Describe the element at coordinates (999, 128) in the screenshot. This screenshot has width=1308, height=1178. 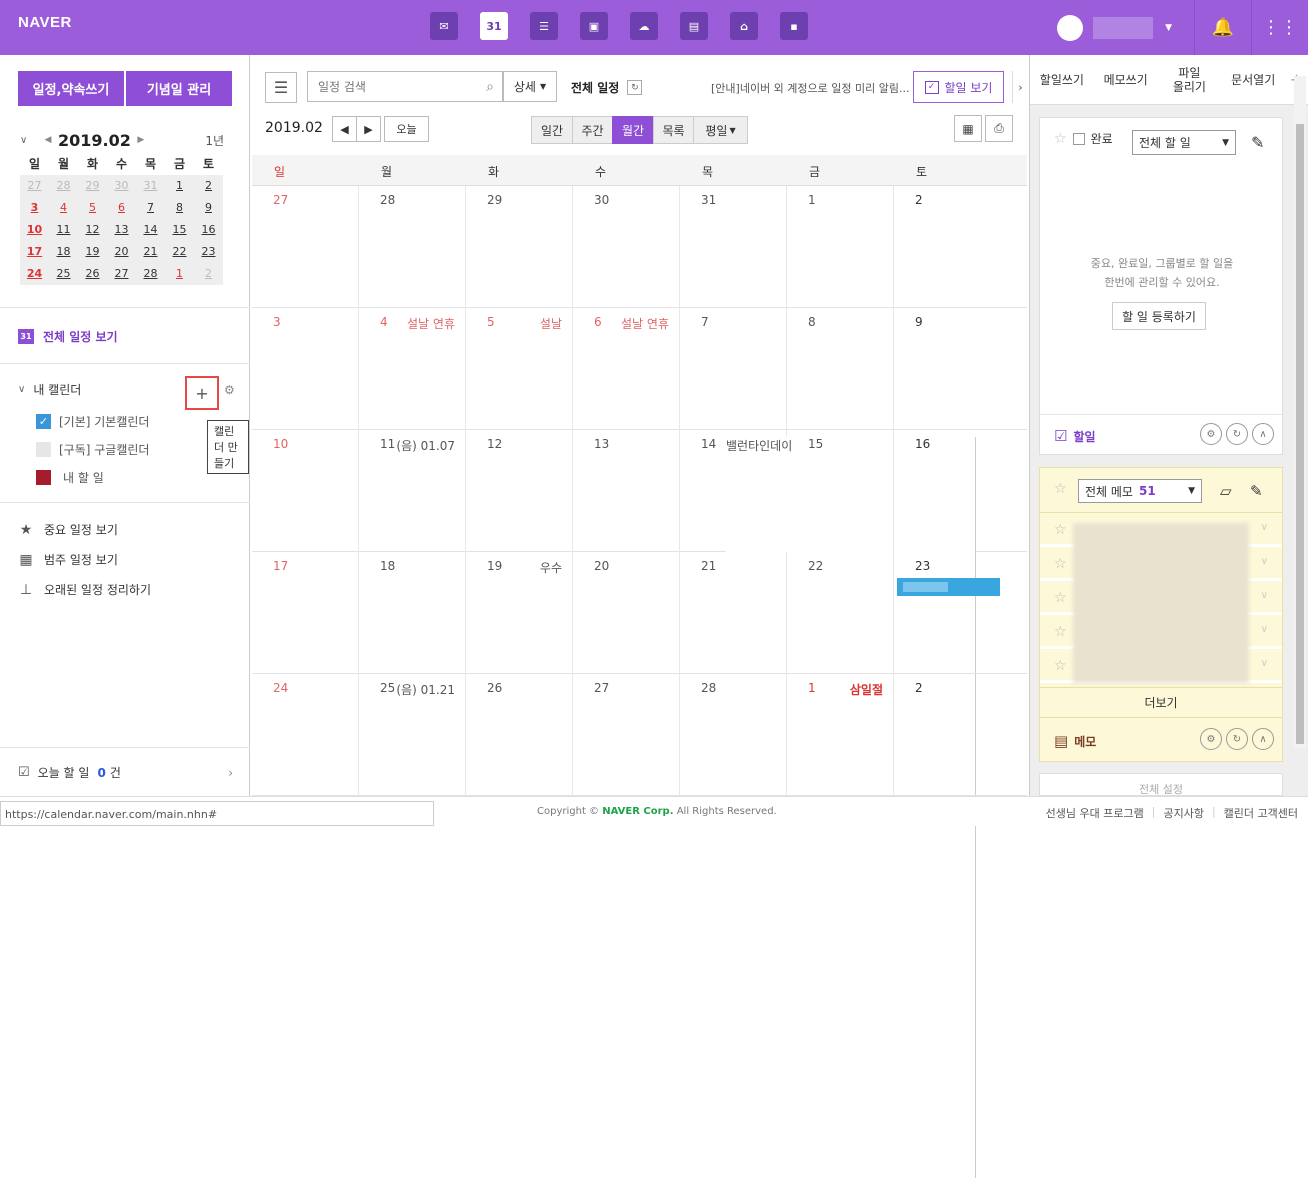
I see `print-icon: ⎙` at that location.